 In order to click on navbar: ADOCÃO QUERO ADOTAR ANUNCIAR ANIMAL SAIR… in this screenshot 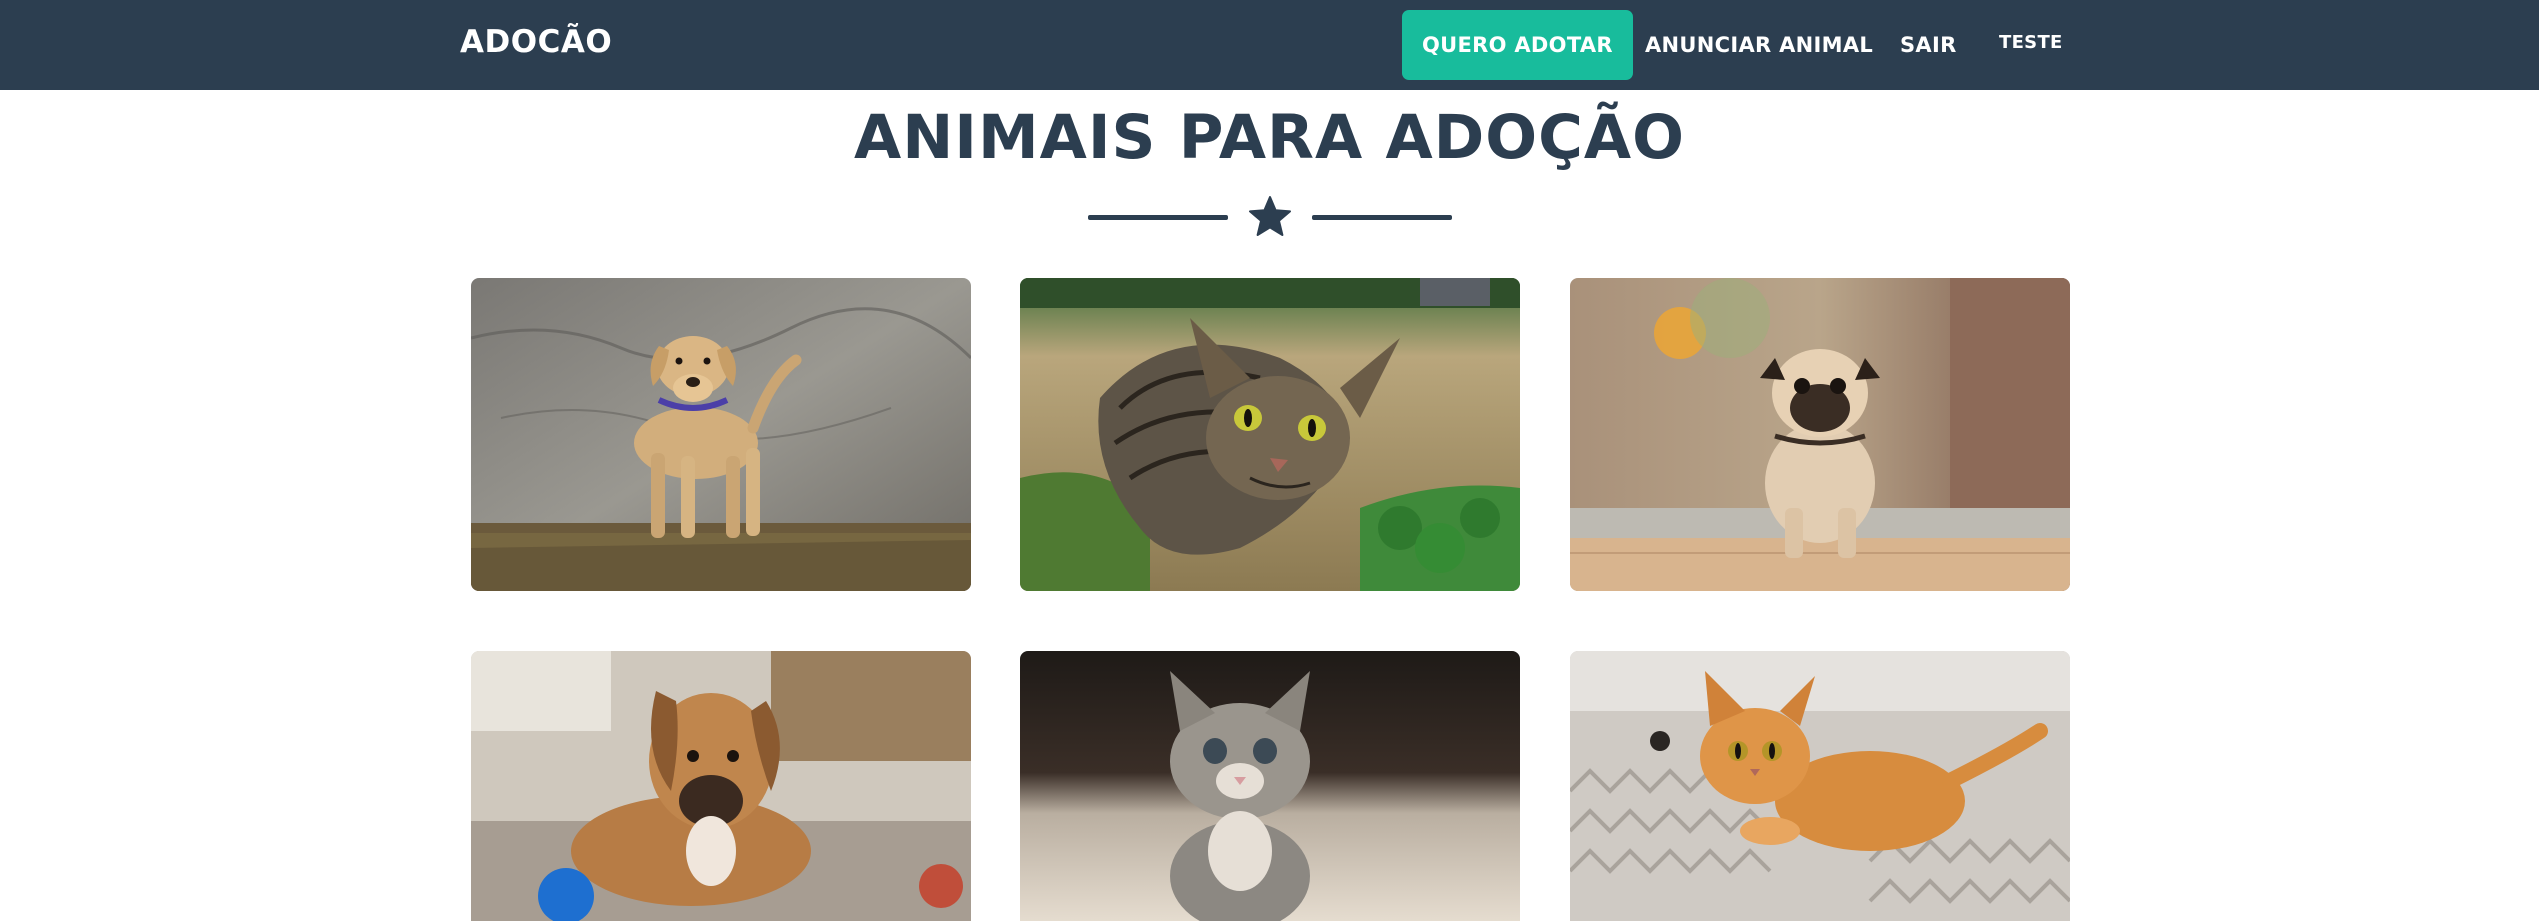, I will do `click(1269, 45)`.